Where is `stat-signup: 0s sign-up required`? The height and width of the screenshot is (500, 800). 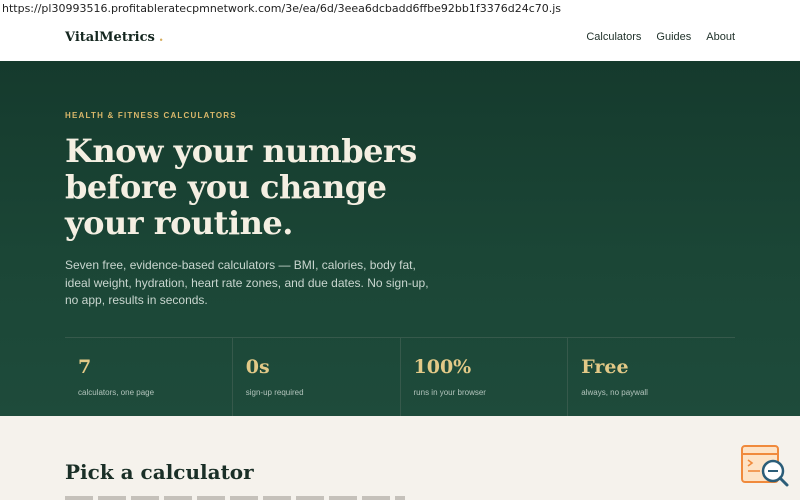
stat-signup: 0s sign-up required is located at coordinates (317, 377).